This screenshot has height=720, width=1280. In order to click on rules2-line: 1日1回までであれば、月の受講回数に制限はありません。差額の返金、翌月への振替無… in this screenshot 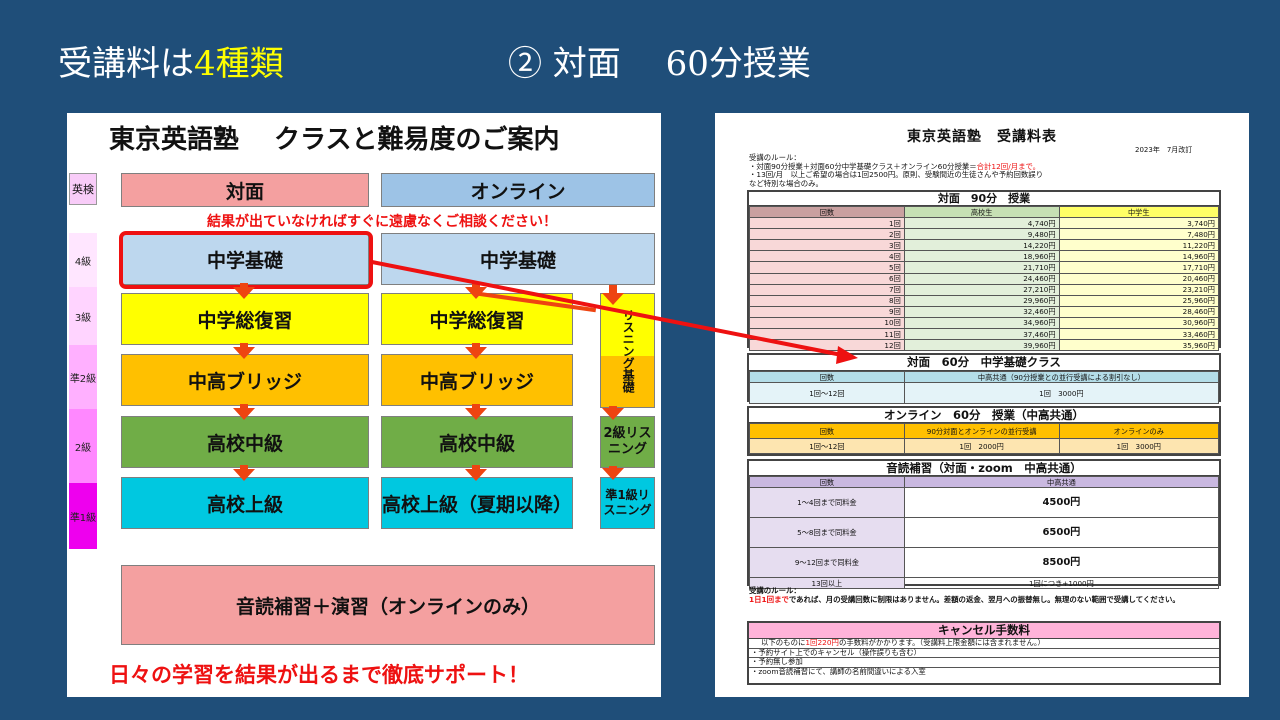, I will do `click(985, 599)`.